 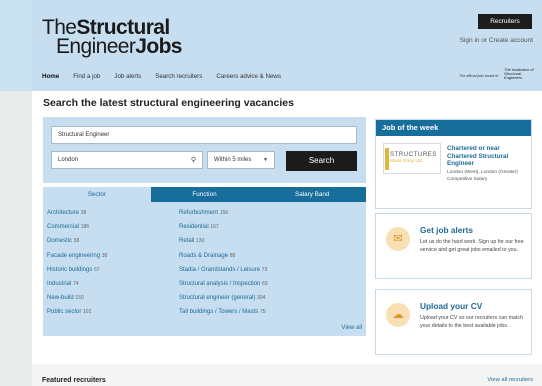 I want to click on company-logo: STRUCTURES Made Easy Ltd, so click(x=412, y=158).